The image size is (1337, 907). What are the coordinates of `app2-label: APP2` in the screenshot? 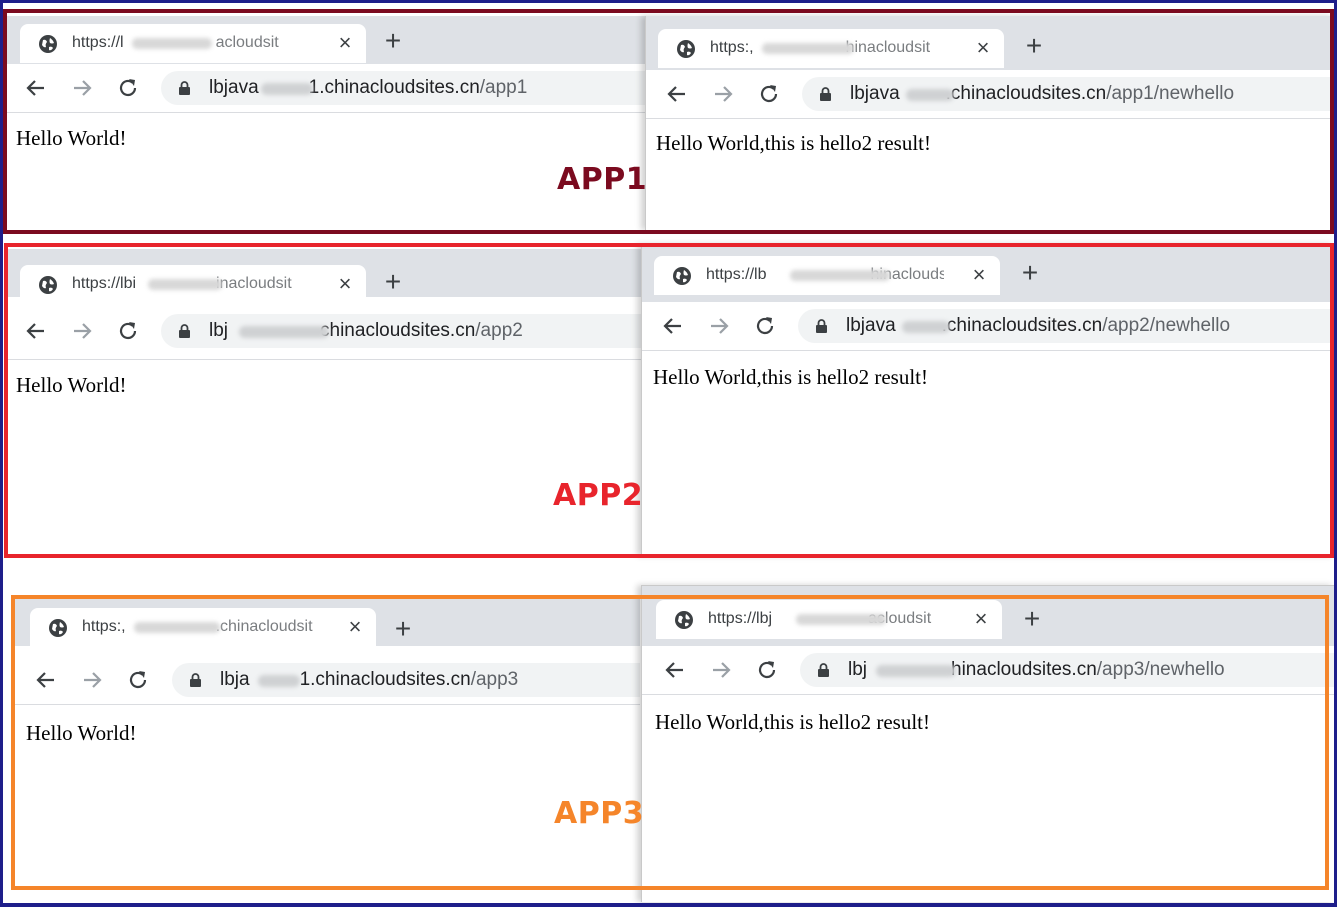 It's located at (598, 495).